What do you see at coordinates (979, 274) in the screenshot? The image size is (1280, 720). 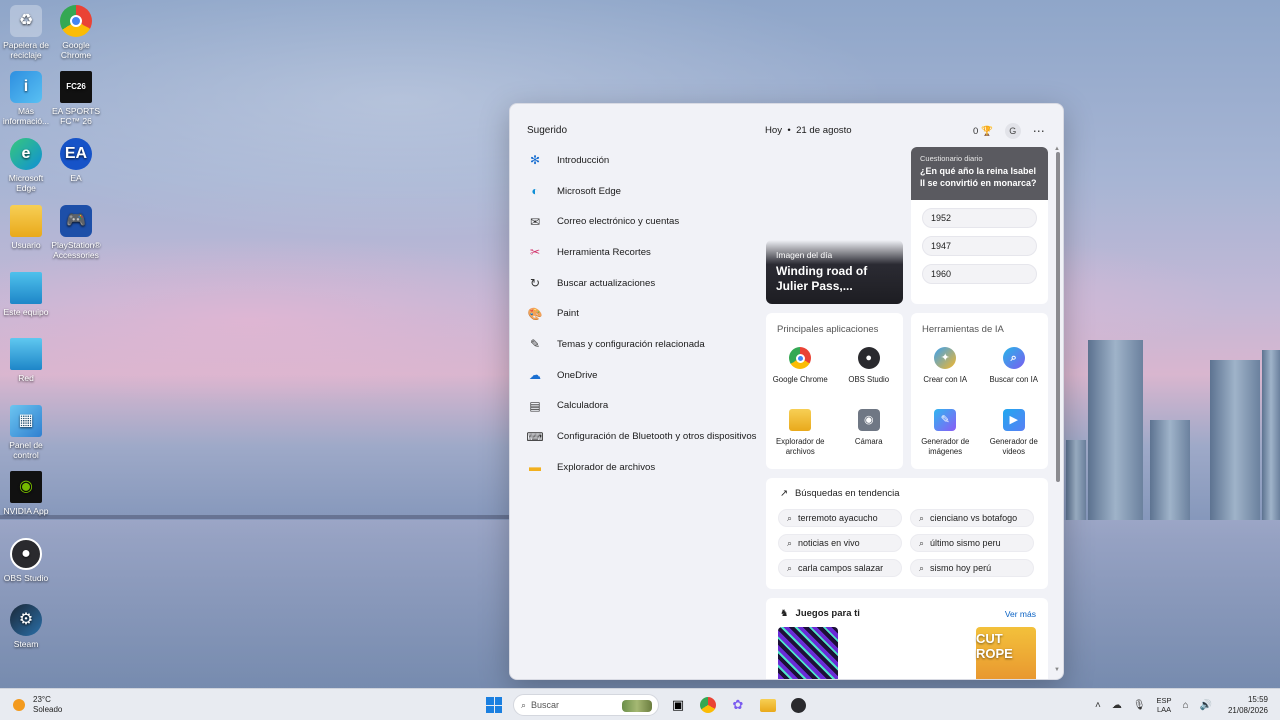 I see `quiz-option: 1960` at bounding box center [979, 274].